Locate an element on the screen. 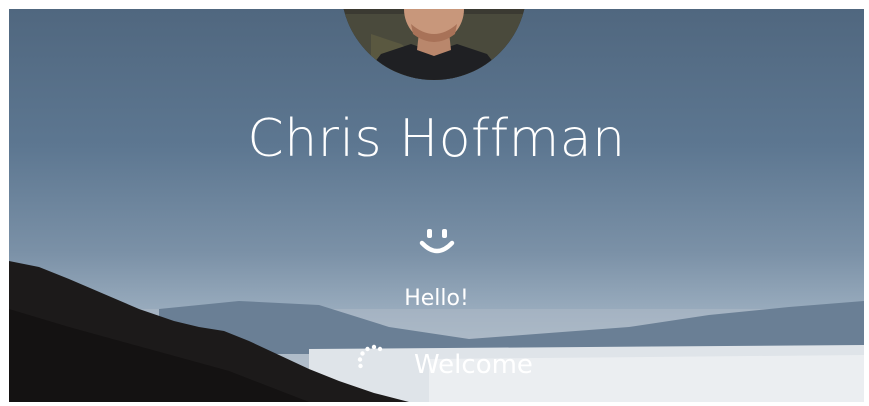 This screenshot has height=406, width=869. smiley-face-icon is located at coordinates (437, 241).